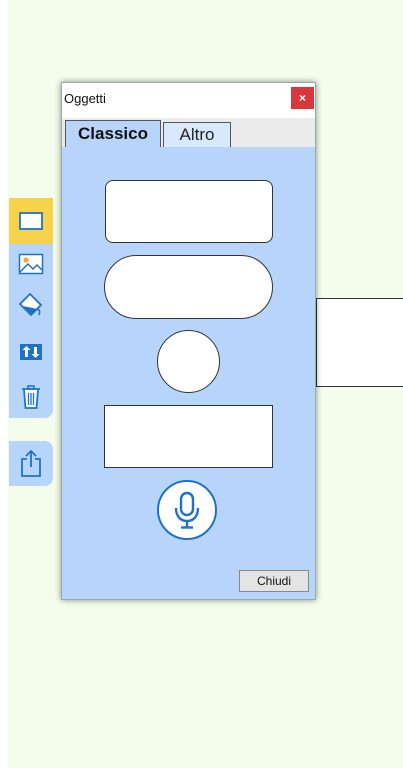  I want to click on tool-delete, so click(31, 397).